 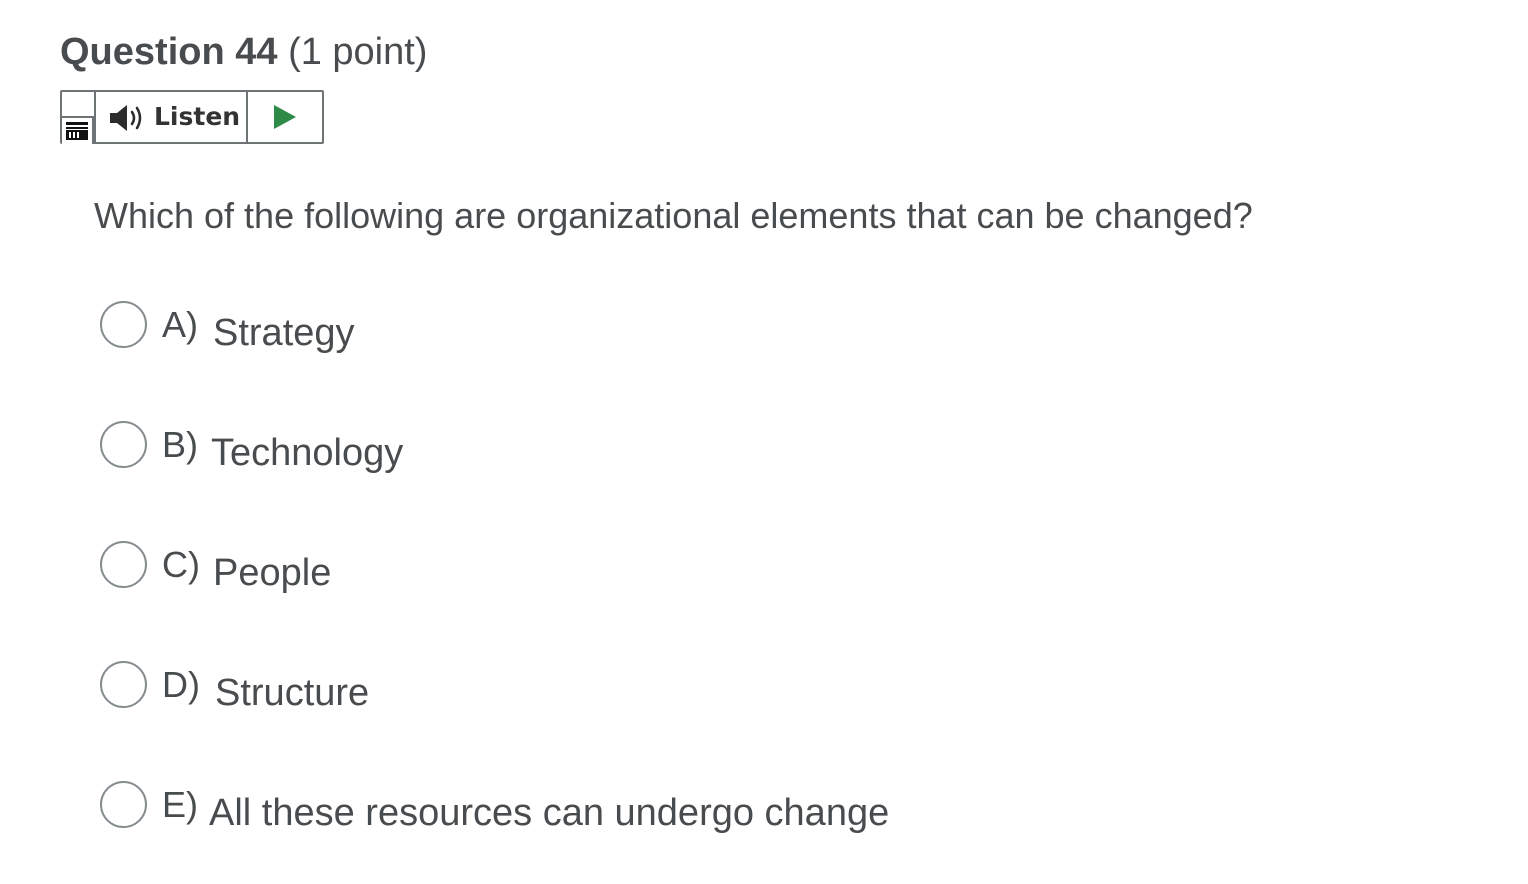 What do you see at coordinates (272, 573) in the screenshot?
I see `option-text: People` at bounding box center [272, 573].